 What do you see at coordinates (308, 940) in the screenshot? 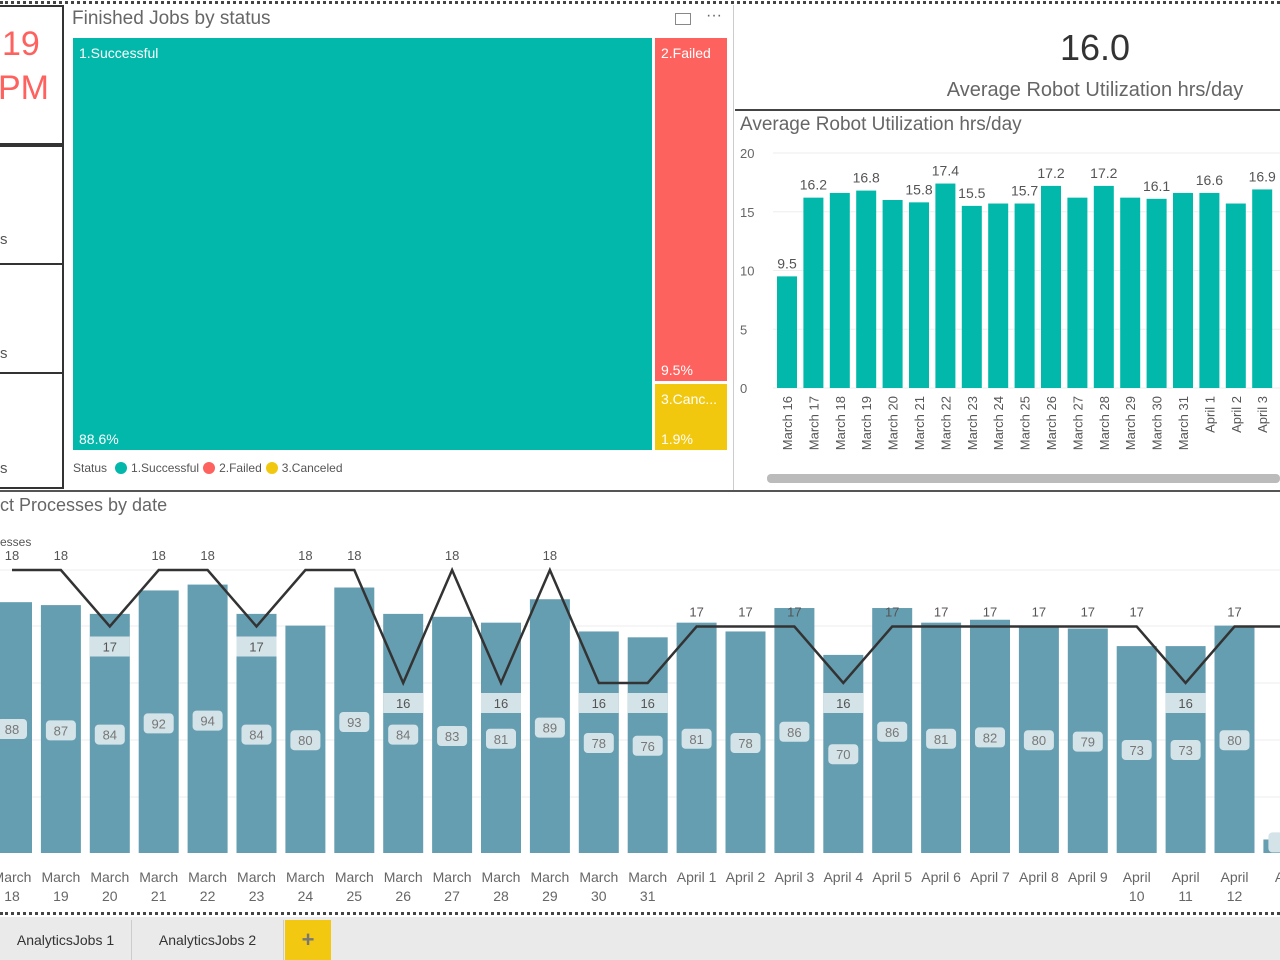
I see `add-page-button: +` at bounding box center [308, 940].